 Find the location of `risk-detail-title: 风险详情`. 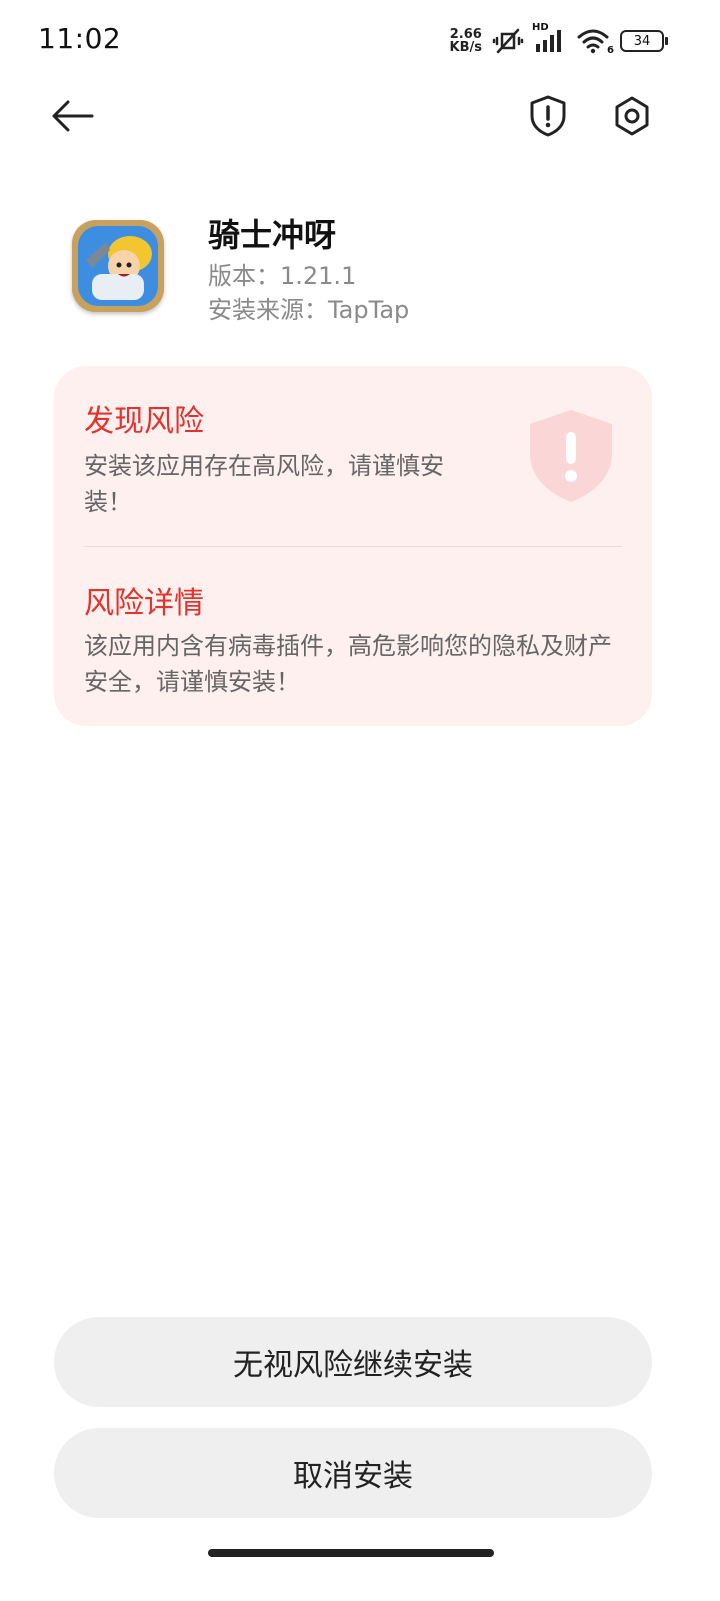

risk-detail-title: 风险详情 is located at coordinates (144, 603).